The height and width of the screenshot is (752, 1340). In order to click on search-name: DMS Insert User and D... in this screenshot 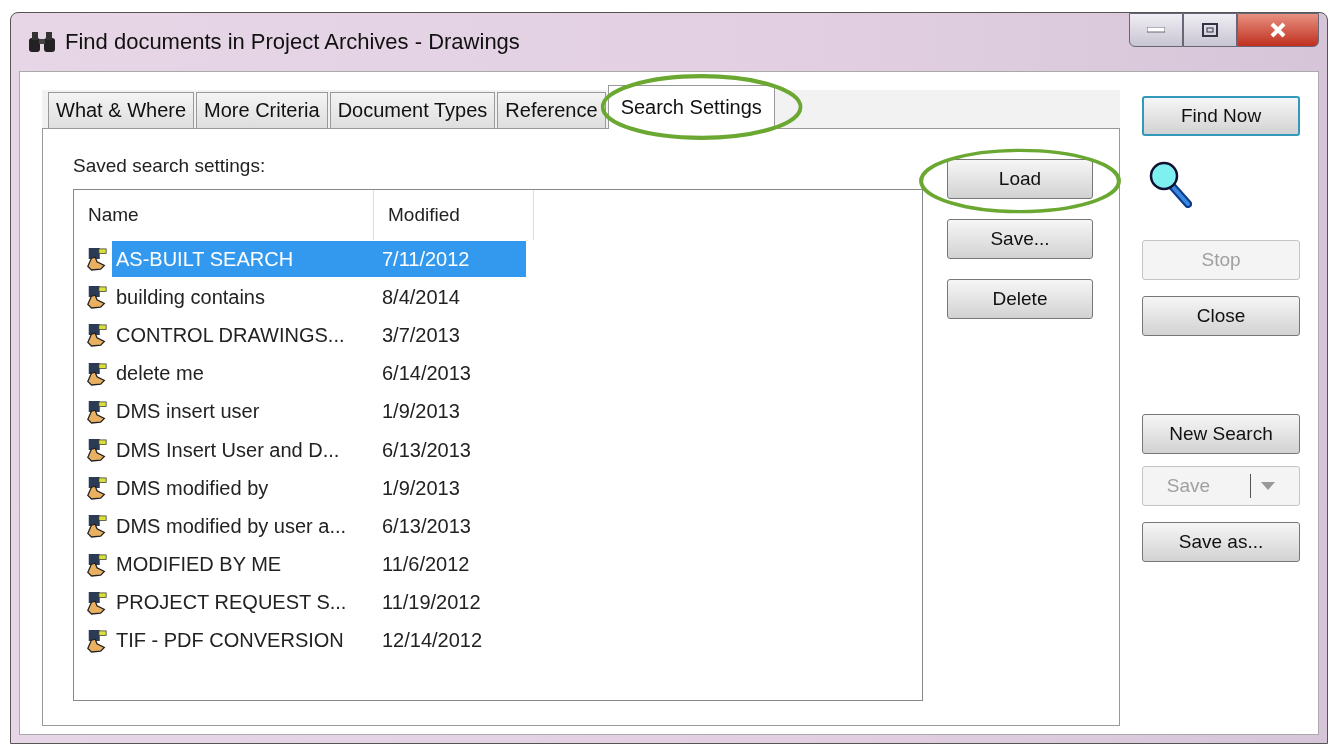, I will do `click(228, 450)`.